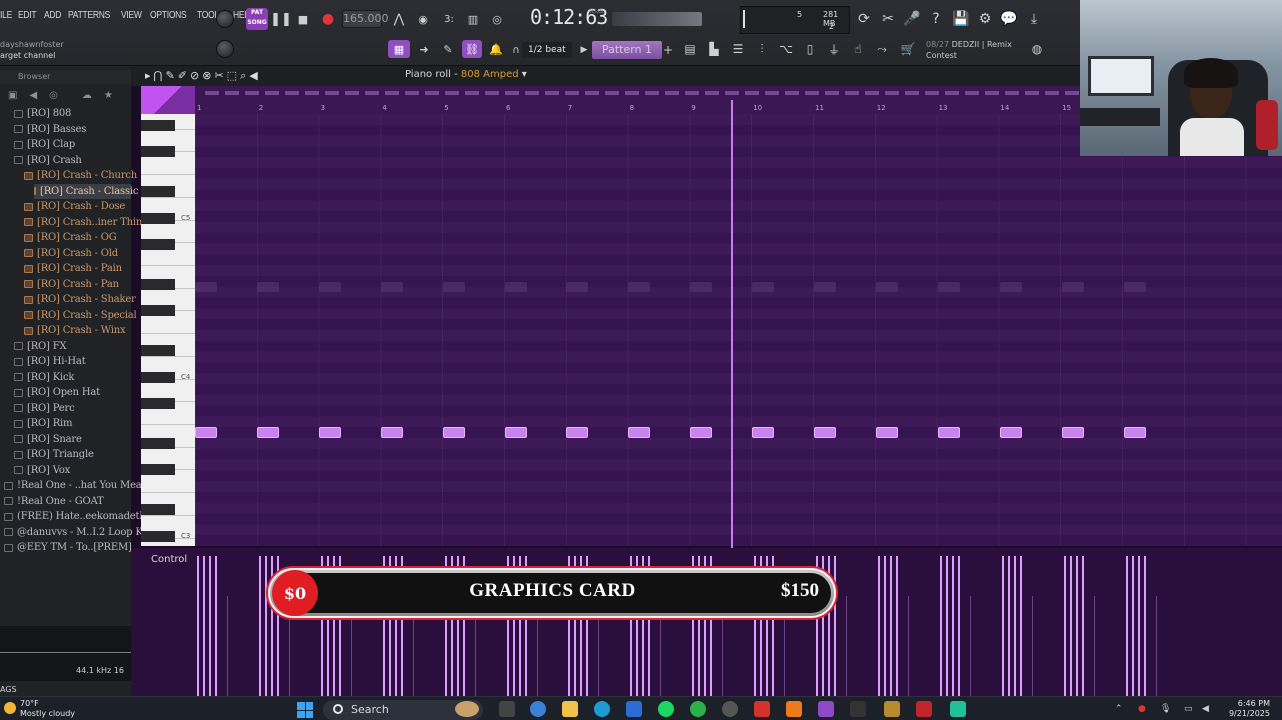 The height and width of the screenshot is (720, 1282). I want to click on store-icon, so click(634, 709).